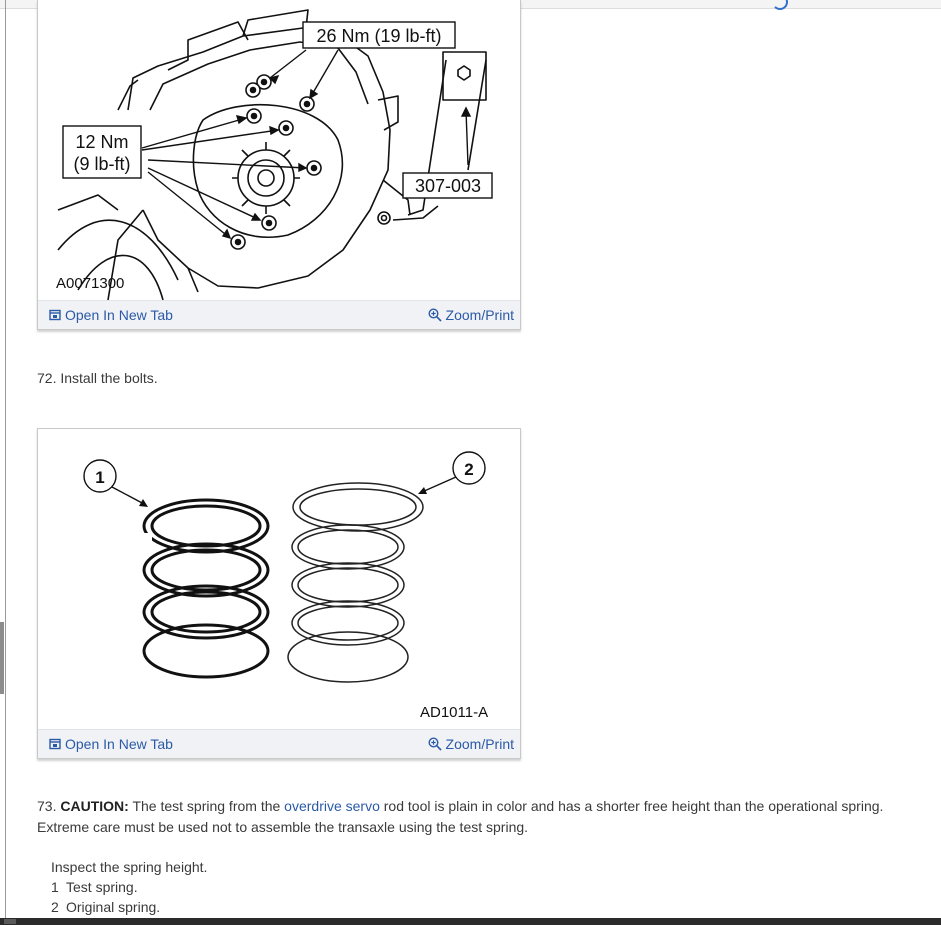  I want to click on callout-1: 1, so click(99, 477).